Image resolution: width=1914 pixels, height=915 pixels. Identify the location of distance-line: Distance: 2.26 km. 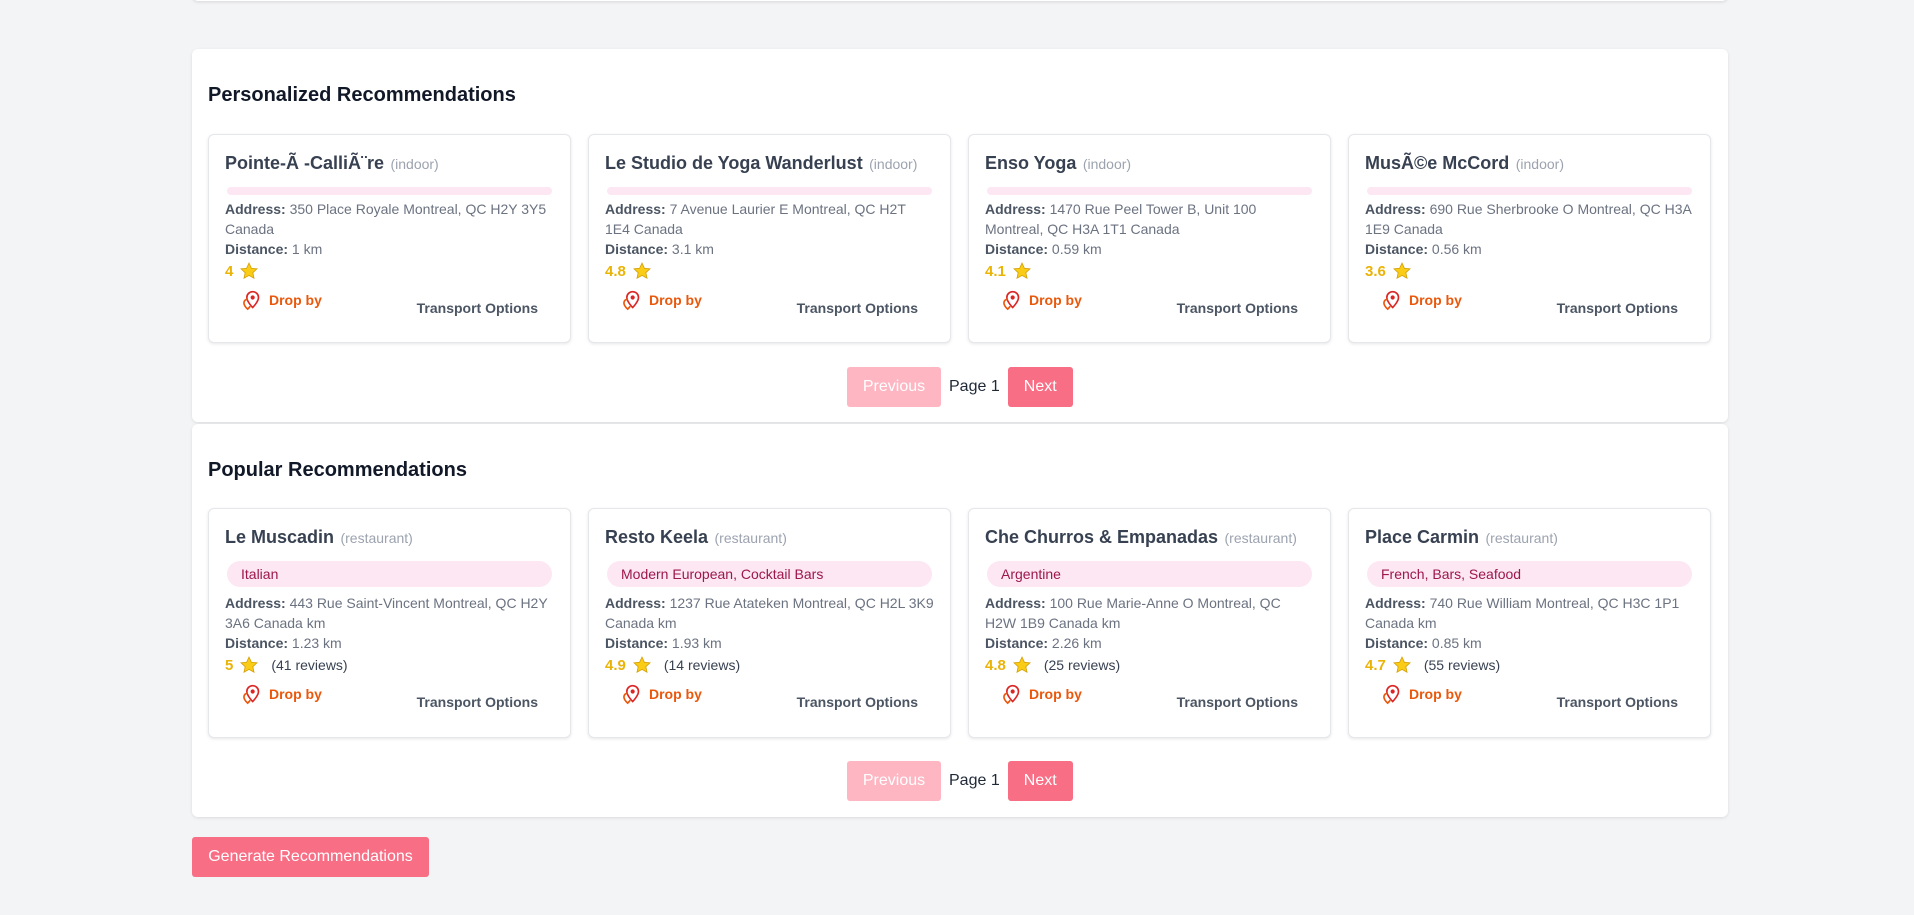
(1149, 643).